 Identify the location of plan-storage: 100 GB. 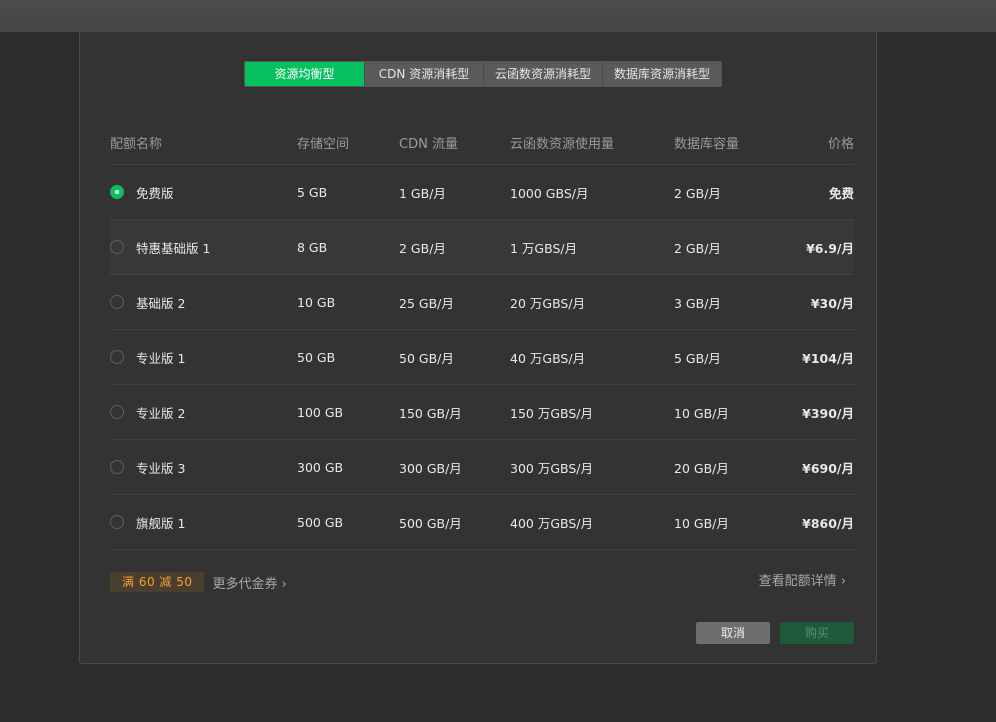
(320, 412).